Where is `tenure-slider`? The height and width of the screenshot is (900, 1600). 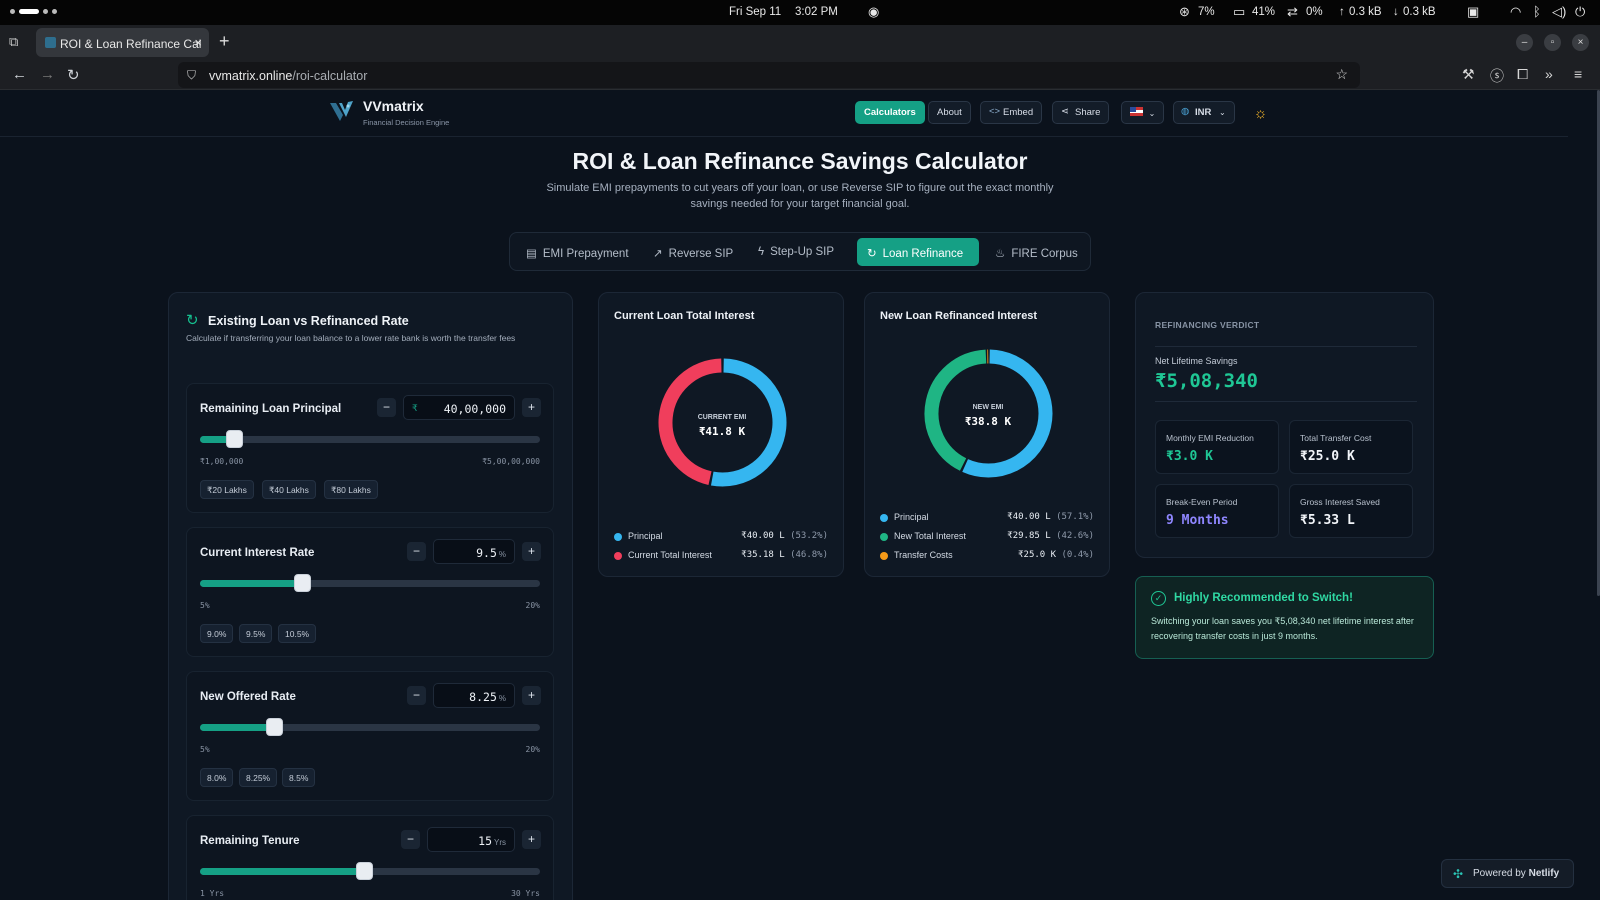
tenure-slider is located at coordinates (370, 871).